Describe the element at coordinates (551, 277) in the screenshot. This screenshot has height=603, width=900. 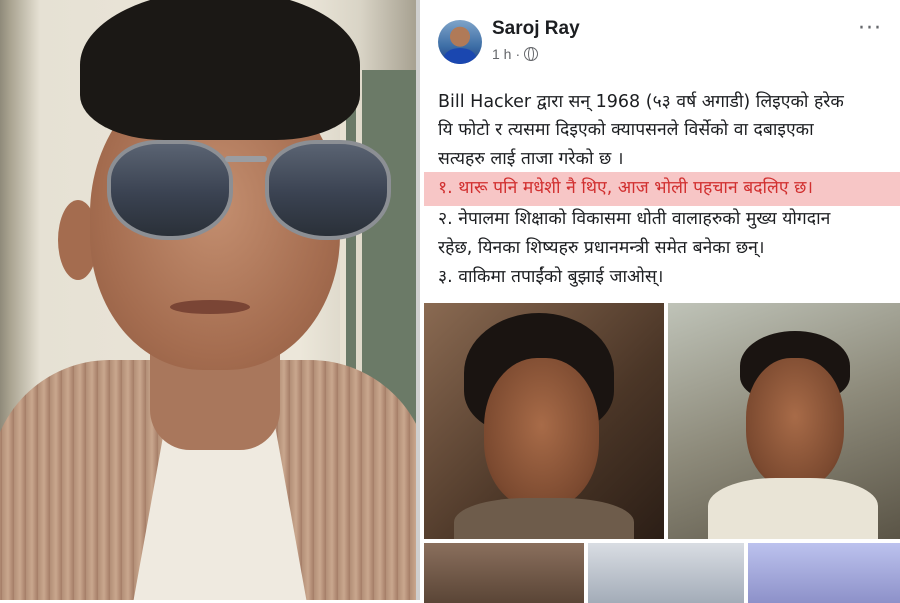
I see `post-text-line: ३. वाकिमा तपाईंको बुझाई जाओस्।` at that location.